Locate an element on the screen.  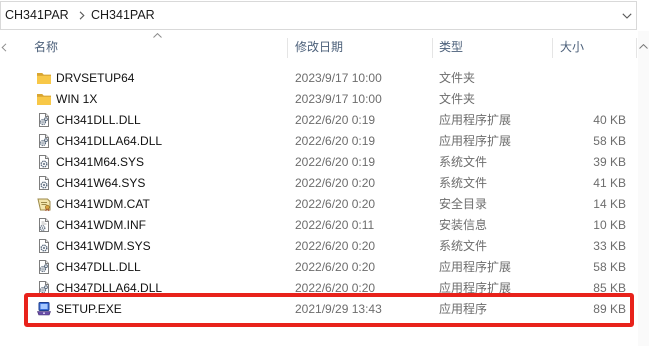
file-row: SETUP.EXE 2021/9/29 13:43 应用程序 89 KB is located at coordinates (330, 309).